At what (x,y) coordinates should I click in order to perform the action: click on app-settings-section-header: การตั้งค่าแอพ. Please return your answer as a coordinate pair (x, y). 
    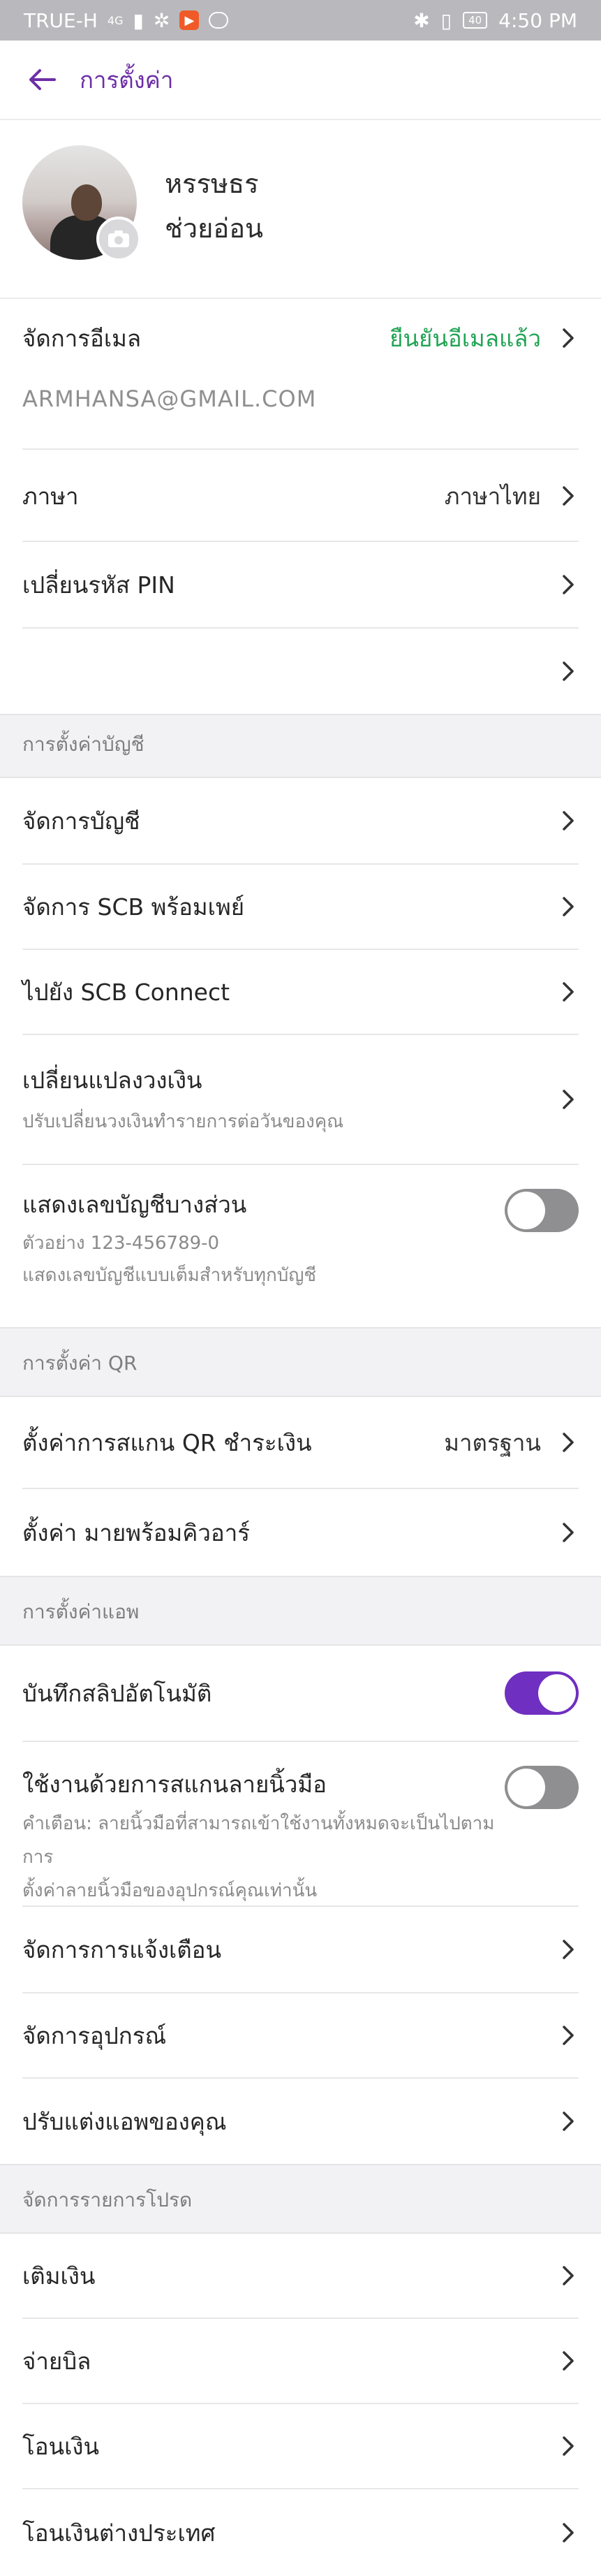
    Looking at the image, I should click on (300, 1611).